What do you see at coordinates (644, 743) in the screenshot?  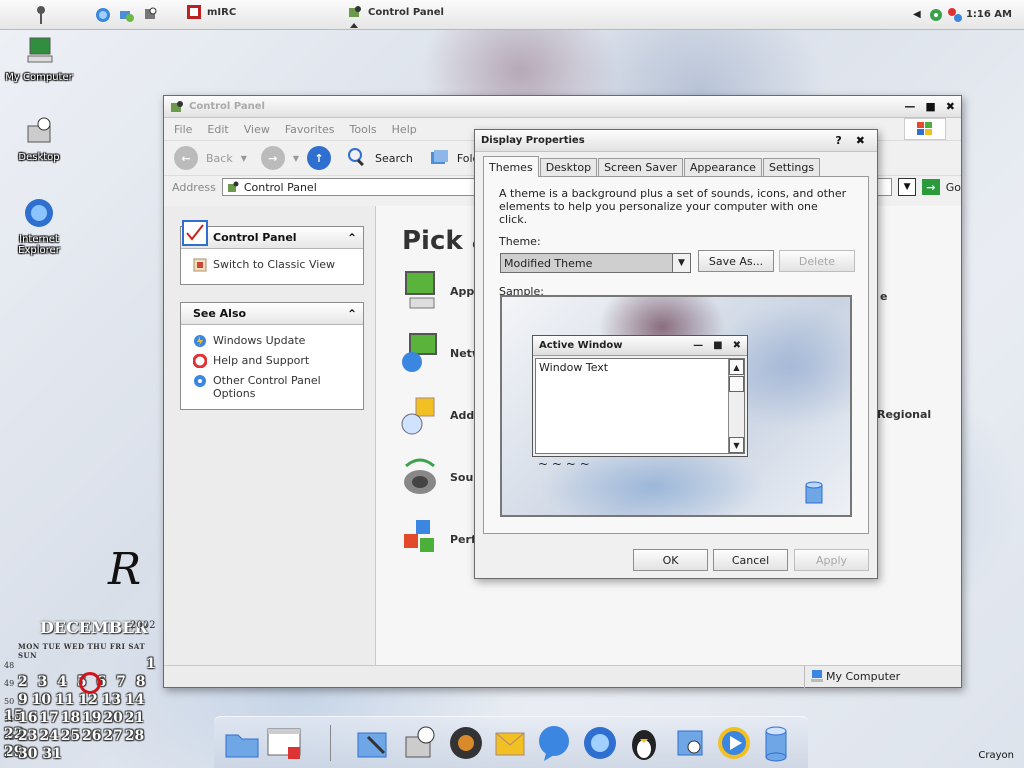 I see `linux-penguin-icon` at bounding box center [644, 743].